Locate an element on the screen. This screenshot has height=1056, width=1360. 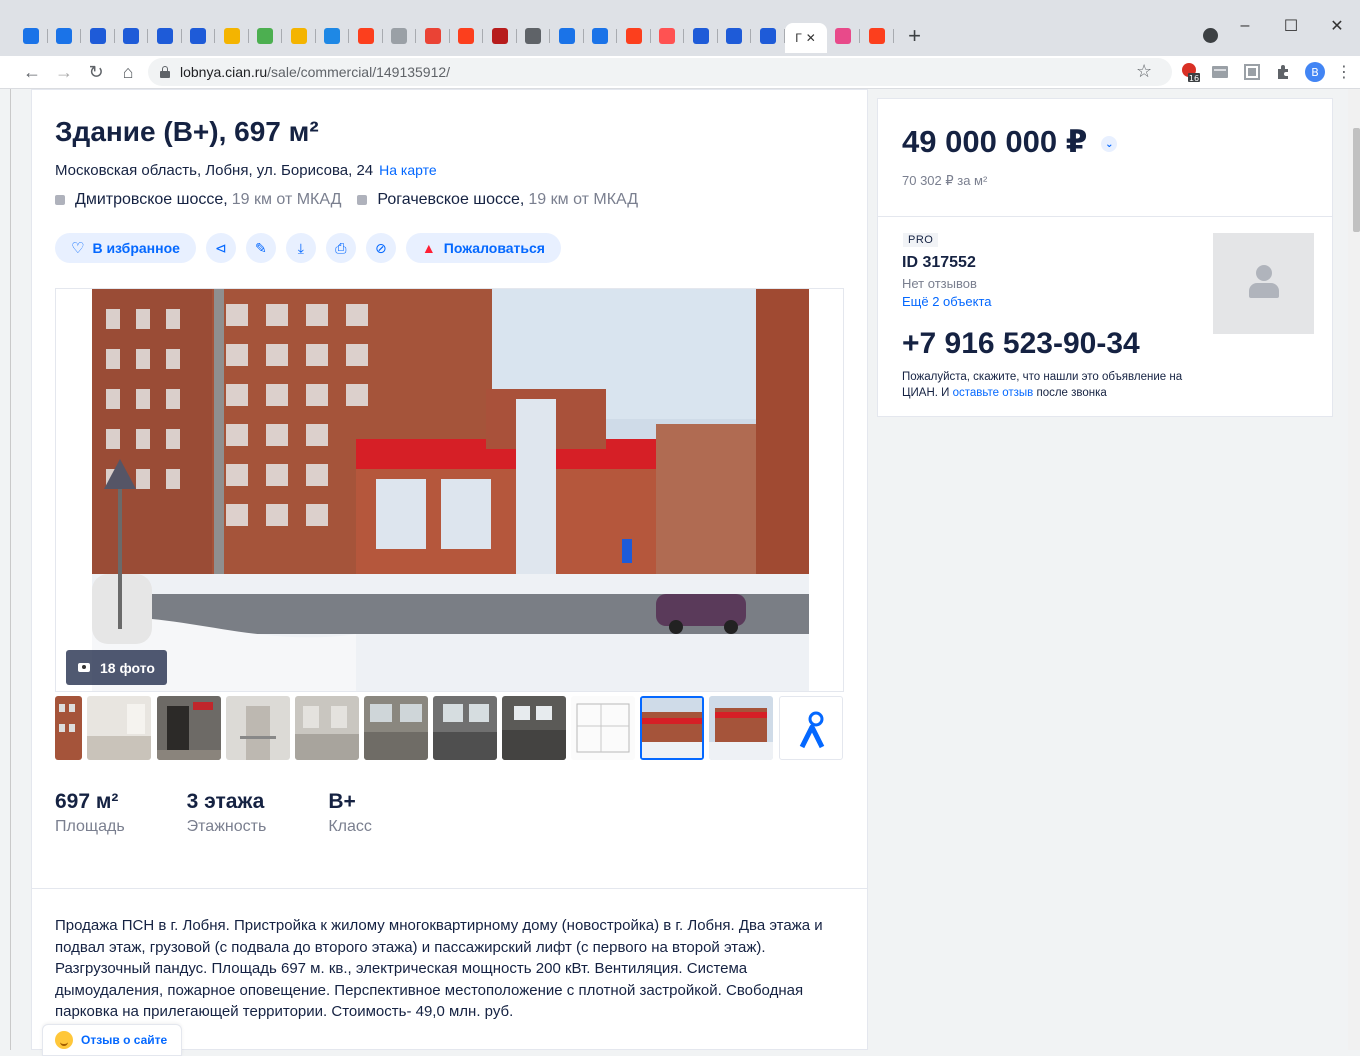
tab-close-icon: ✕ is located at coordinates (811, 38).